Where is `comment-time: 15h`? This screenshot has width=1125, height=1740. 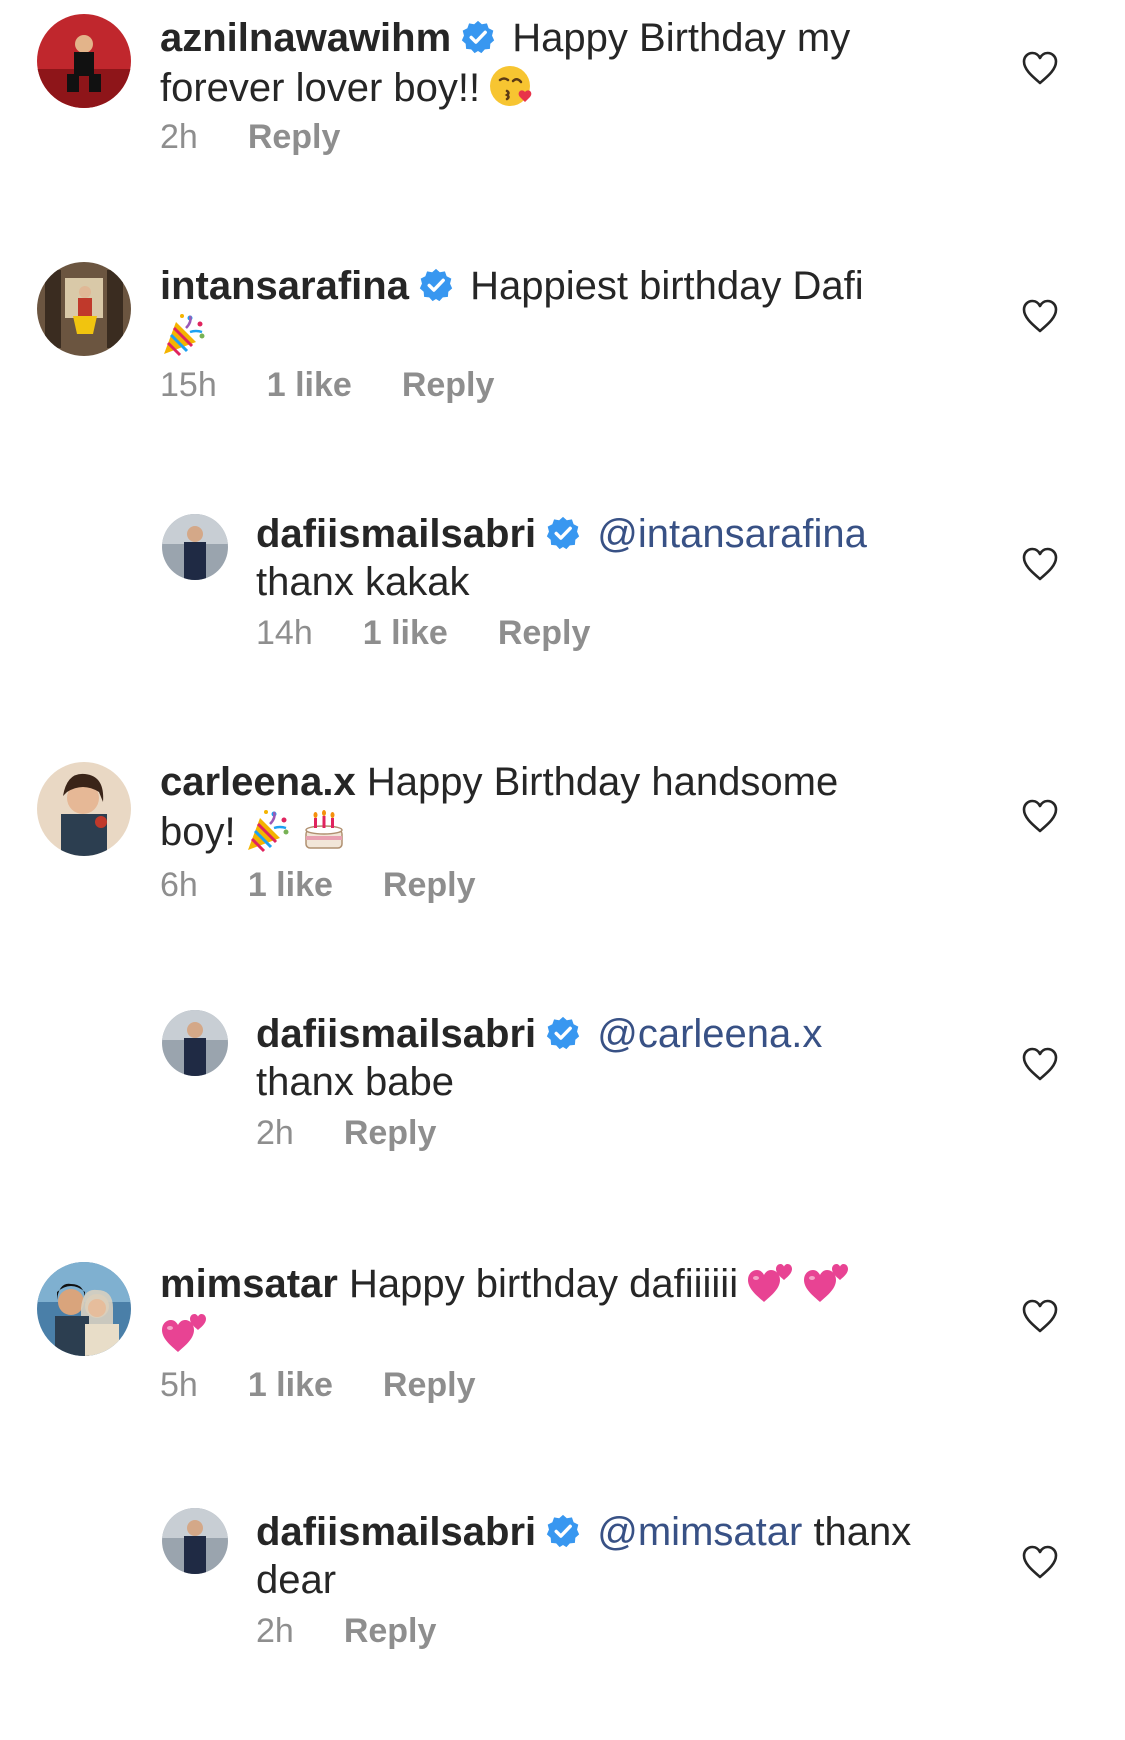
comment-time: 15h is located at coordinates (188, 385).